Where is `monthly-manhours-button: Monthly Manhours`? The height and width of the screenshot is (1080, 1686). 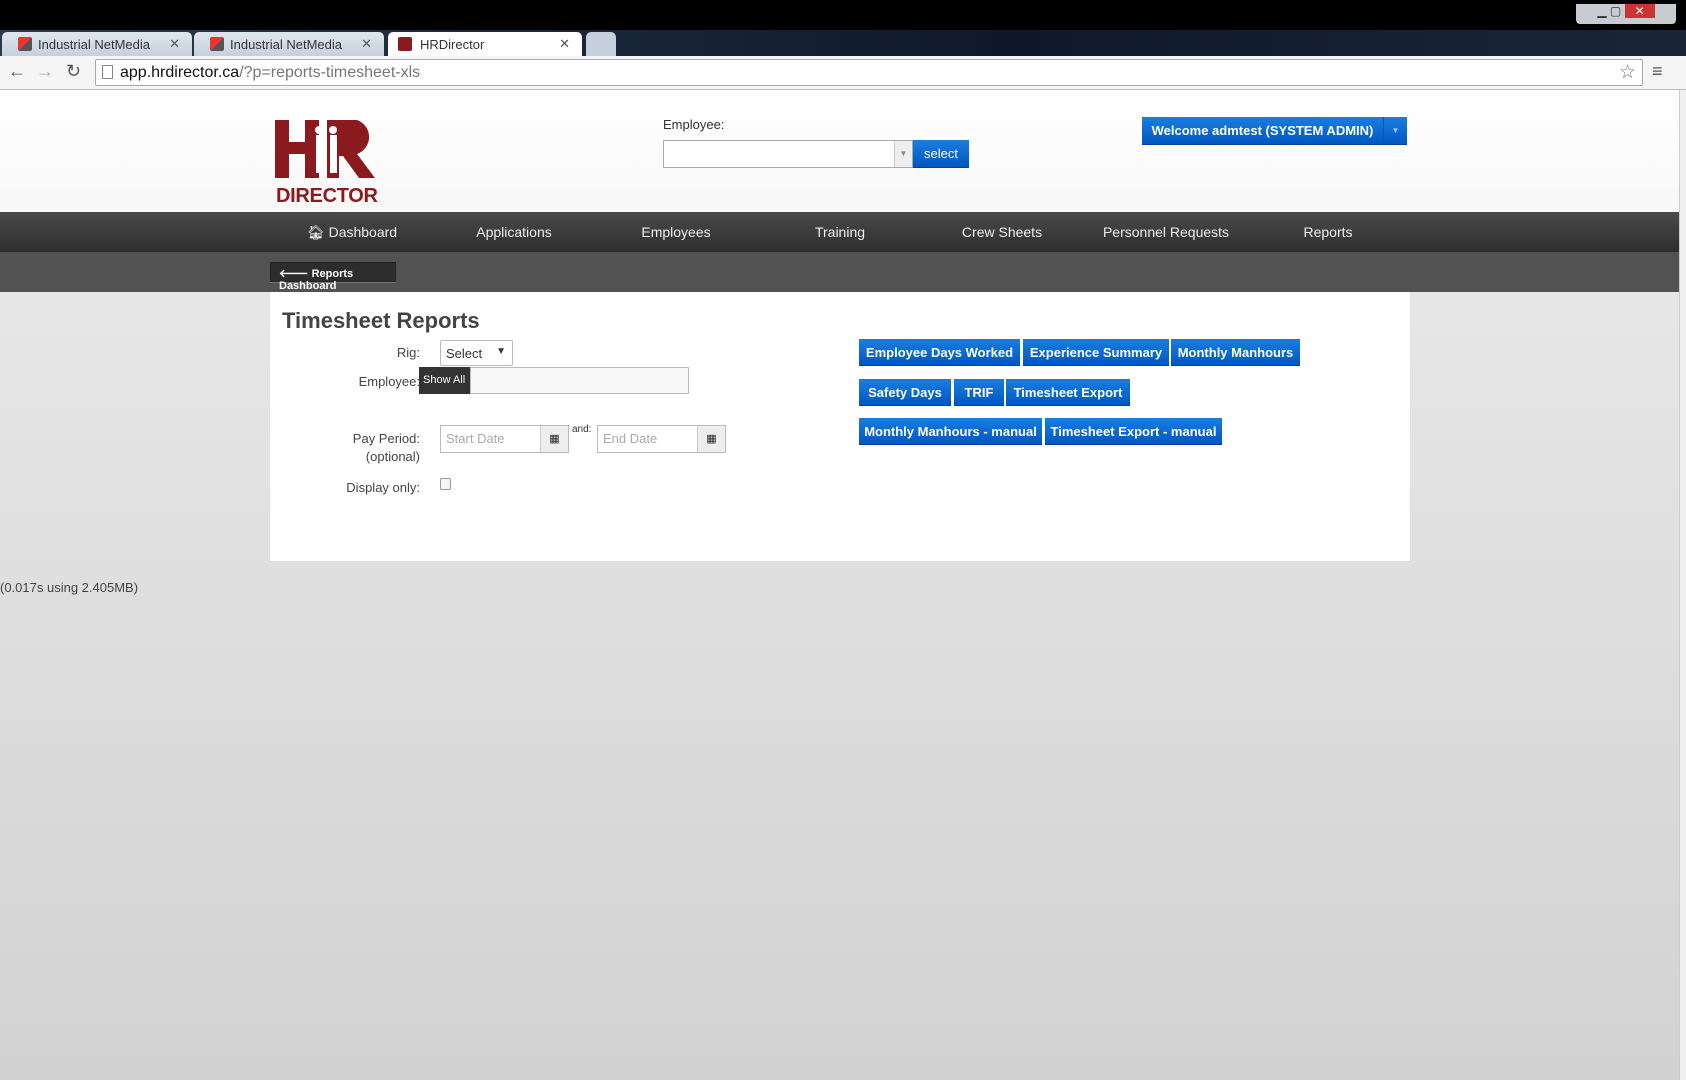
monthly-manhours-button: Monthly Manhours is located at coordinates (1235, 352).